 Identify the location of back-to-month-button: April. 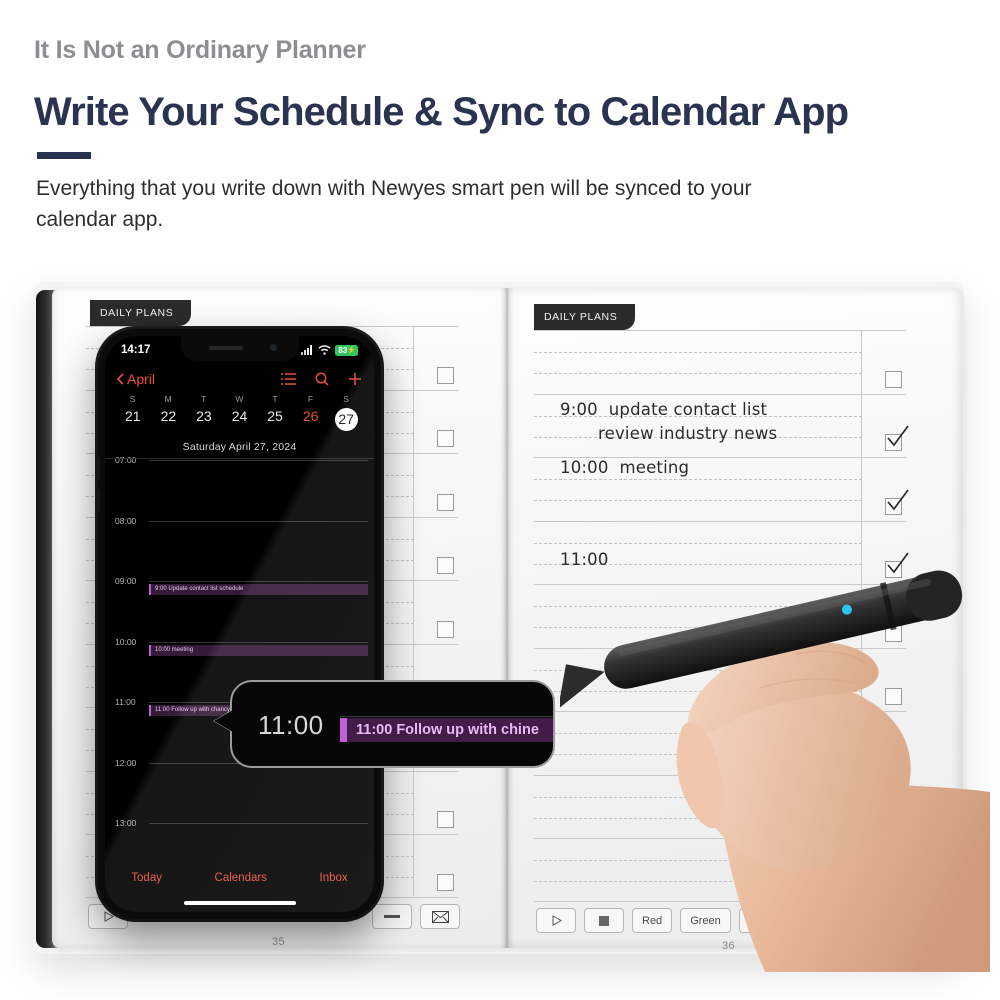
(136, 379).